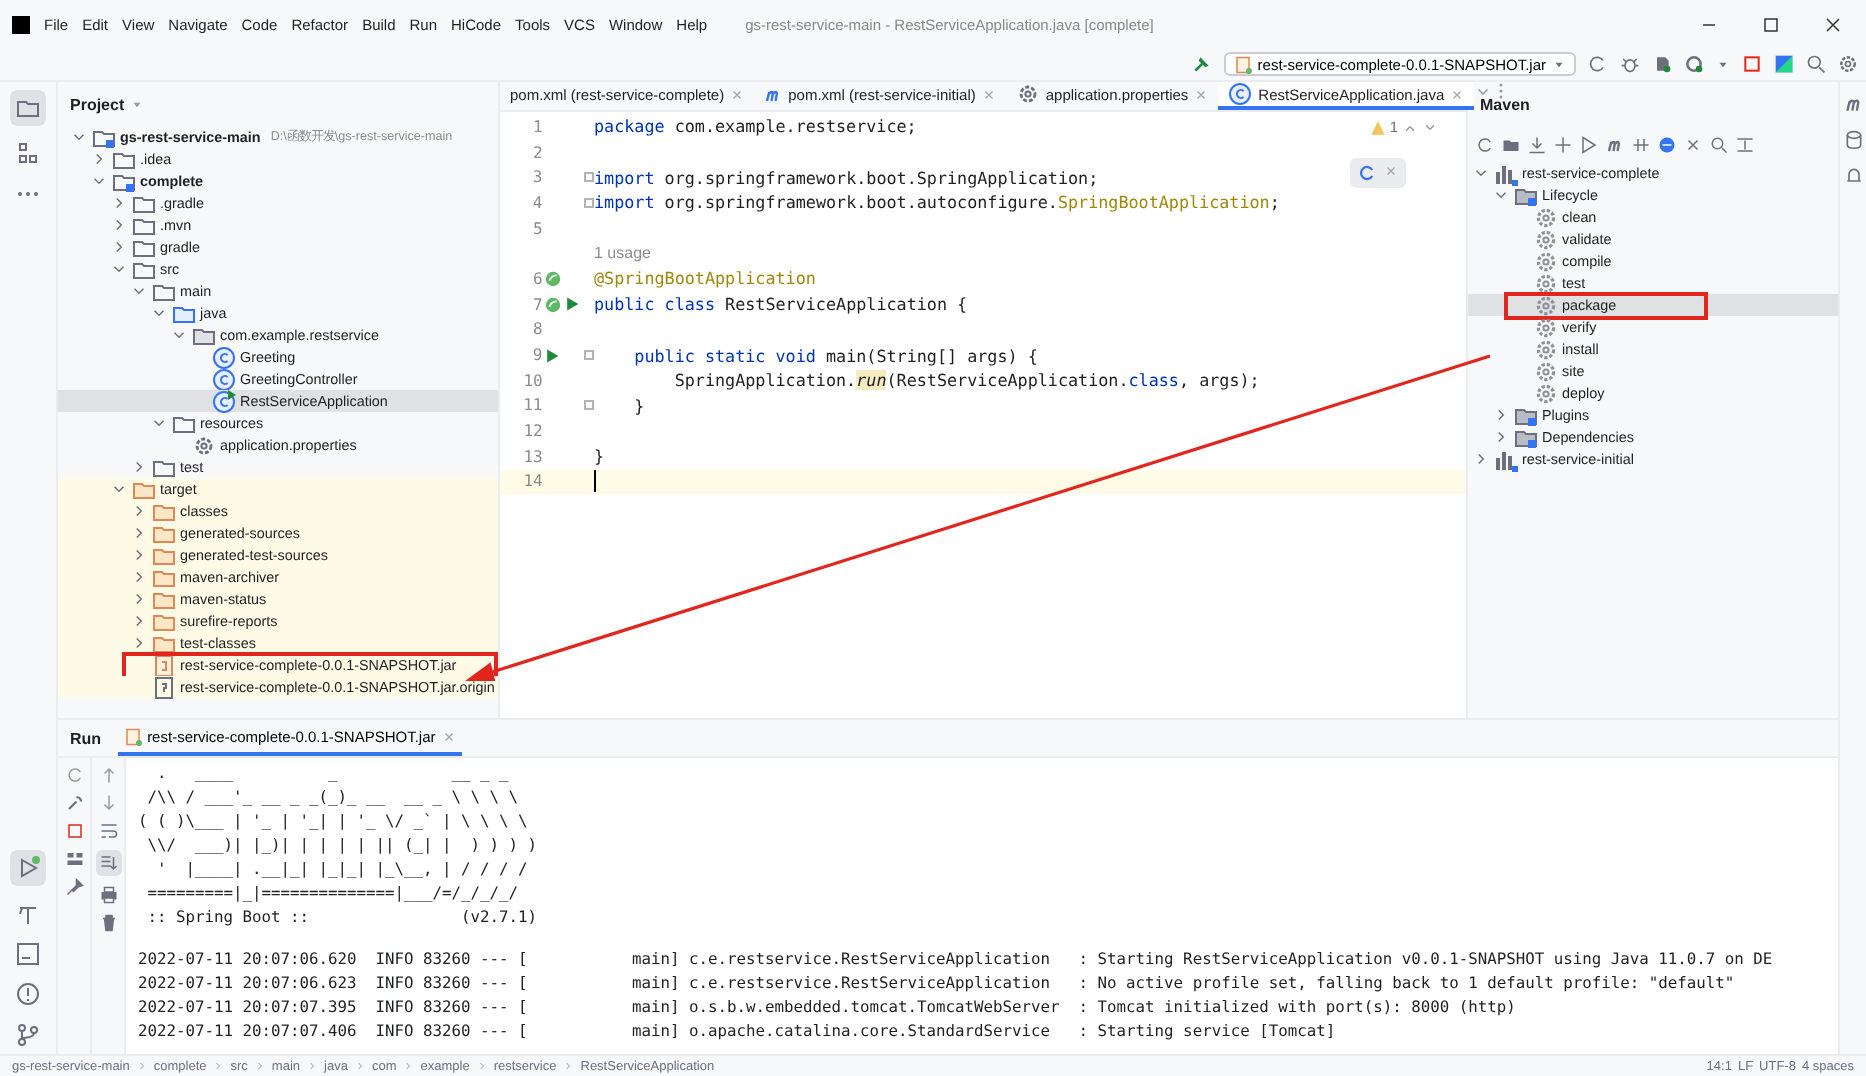 The height and width of the screenshot is (1076, 1866). What do you see at coordinates (108, 895) in the screenshot?
I see `print-icon` at bounding box center [108, 895].